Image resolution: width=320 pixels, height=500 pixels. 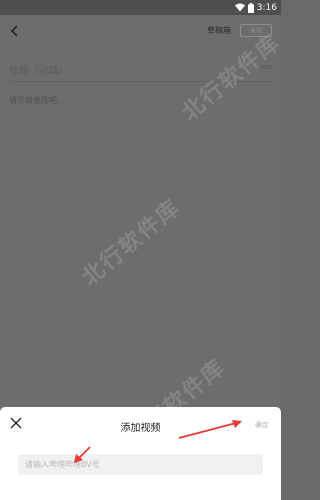 I want to click on title-input: 标题（必填）, so click(x=39, y=69).